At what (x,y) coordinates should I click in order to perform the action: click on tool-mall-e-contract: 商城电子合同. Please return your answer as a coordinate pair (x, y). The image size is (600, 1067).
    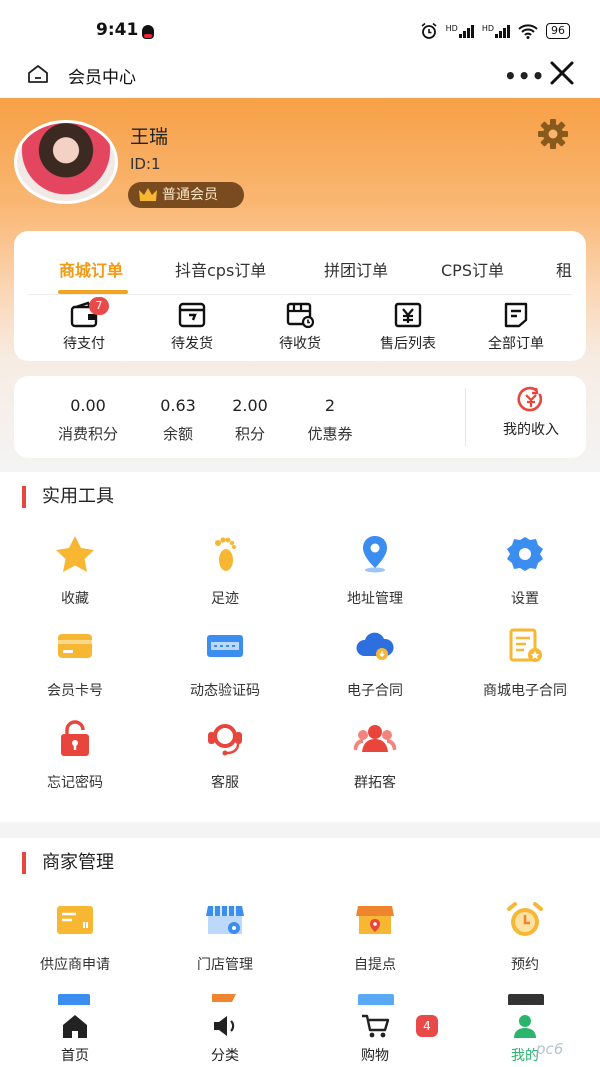
    Looking at the image, I should click on (525, 663).